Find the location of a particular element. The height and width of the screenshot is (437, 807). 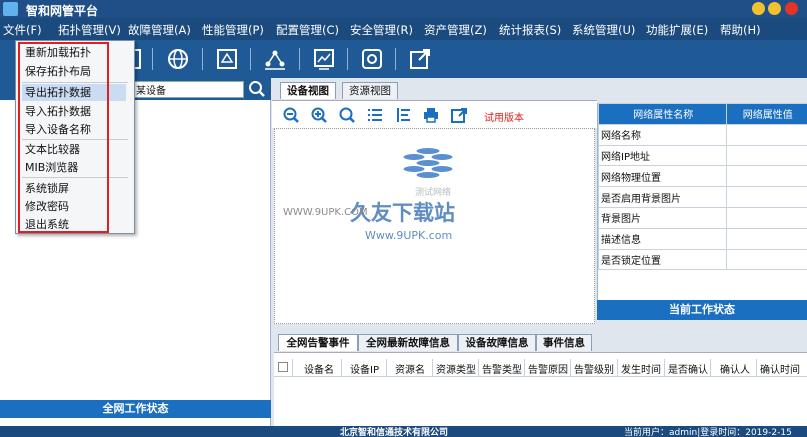

col-alarm-reason: 告警原因 is located at coordinates (548, 368).